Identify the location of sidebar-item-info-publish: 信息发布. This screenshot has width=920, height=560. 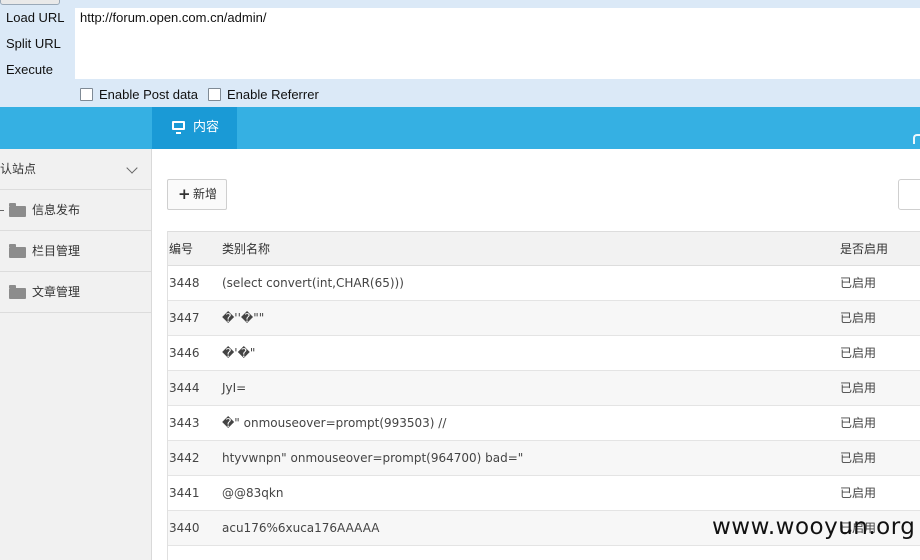
(75, 210).